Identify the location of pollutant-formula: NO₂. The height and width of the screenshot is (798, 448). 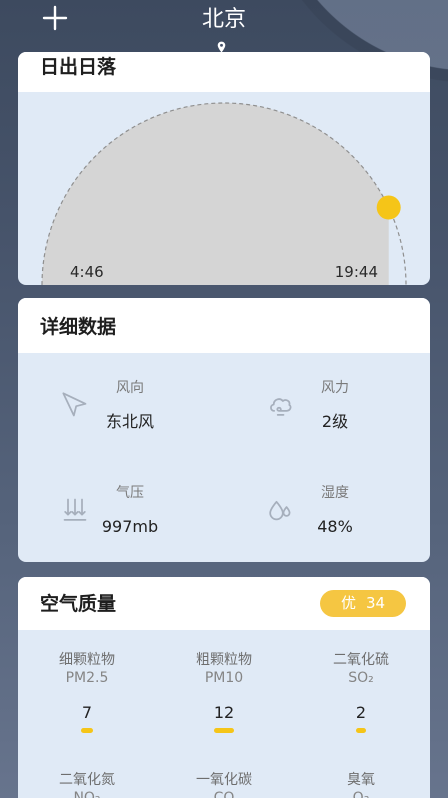
(87, 794).